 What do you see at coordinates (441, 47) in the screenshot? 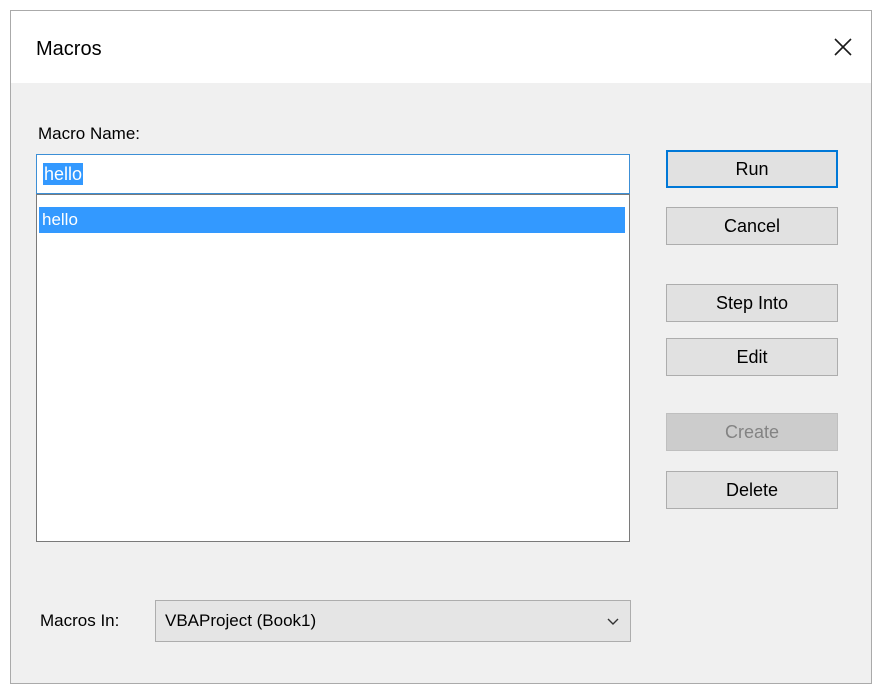
I see `title-bar: Macros` at bounding box center [441, 47].